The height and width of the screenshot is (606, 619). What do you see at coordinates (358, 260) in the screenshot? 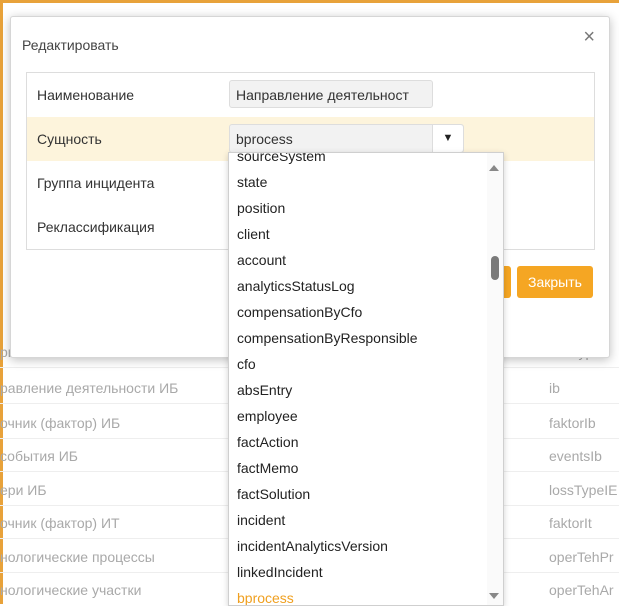
I see `list-item: account` at bounding box center [358, 260].